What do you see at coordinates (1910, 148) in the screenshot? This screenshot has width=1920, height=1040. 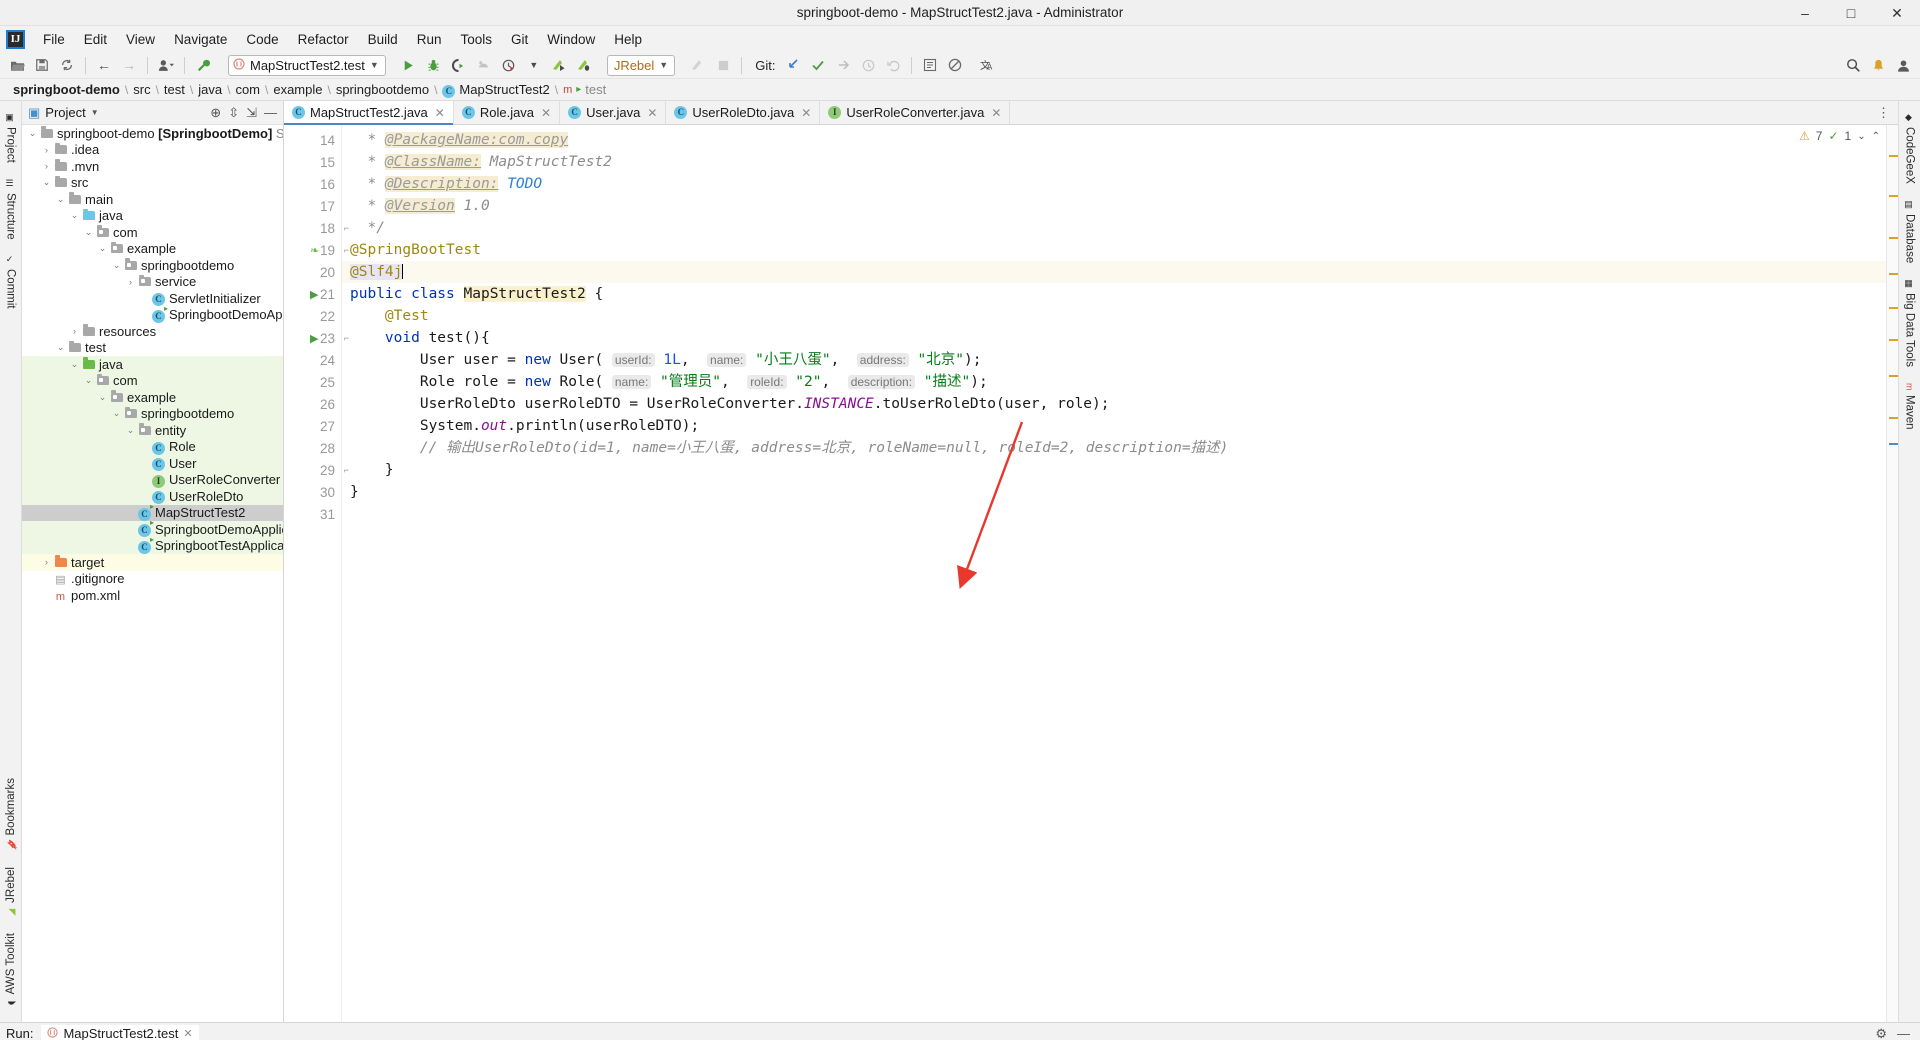 I see `sidebar-tab-codegeex: ◆ CodeGeeX` at bounding box center [1910, 148].